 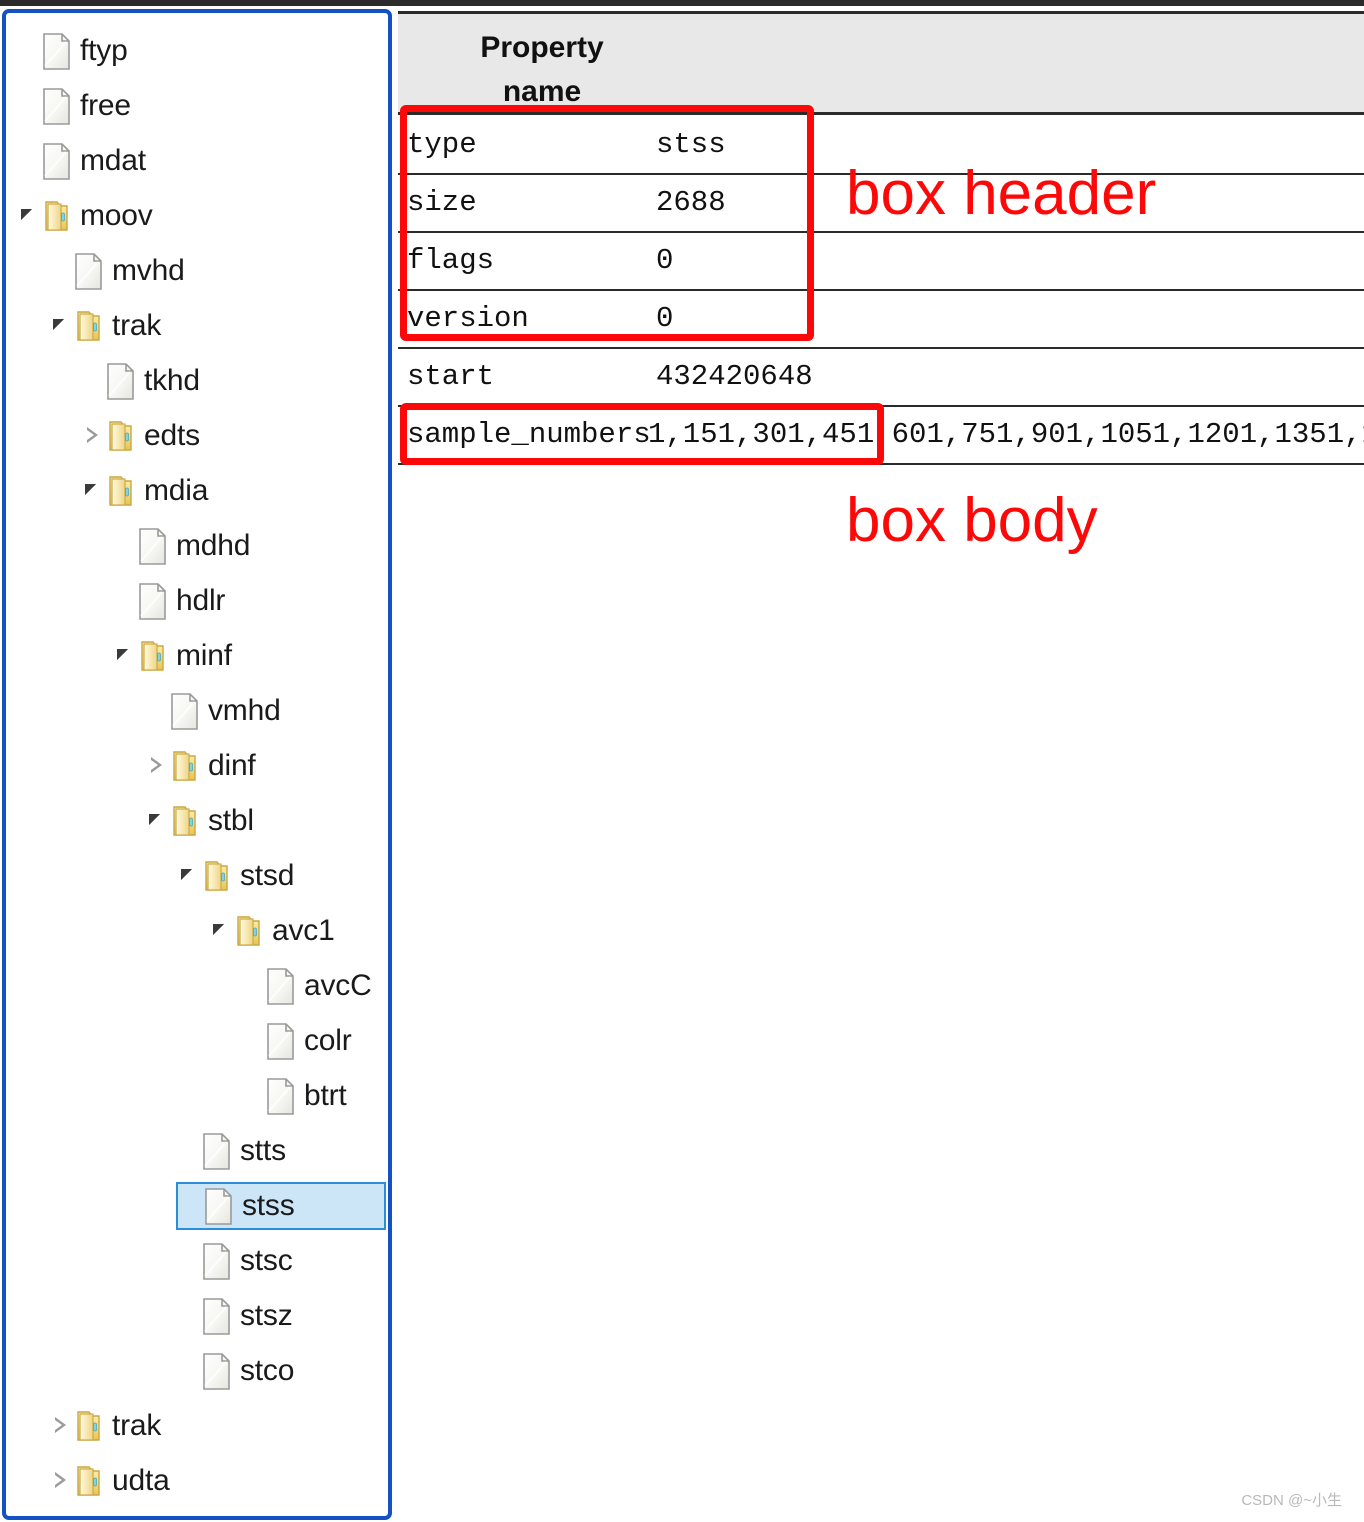 I want to click on tree-item-content: stbl, so click(x=265, y=821).